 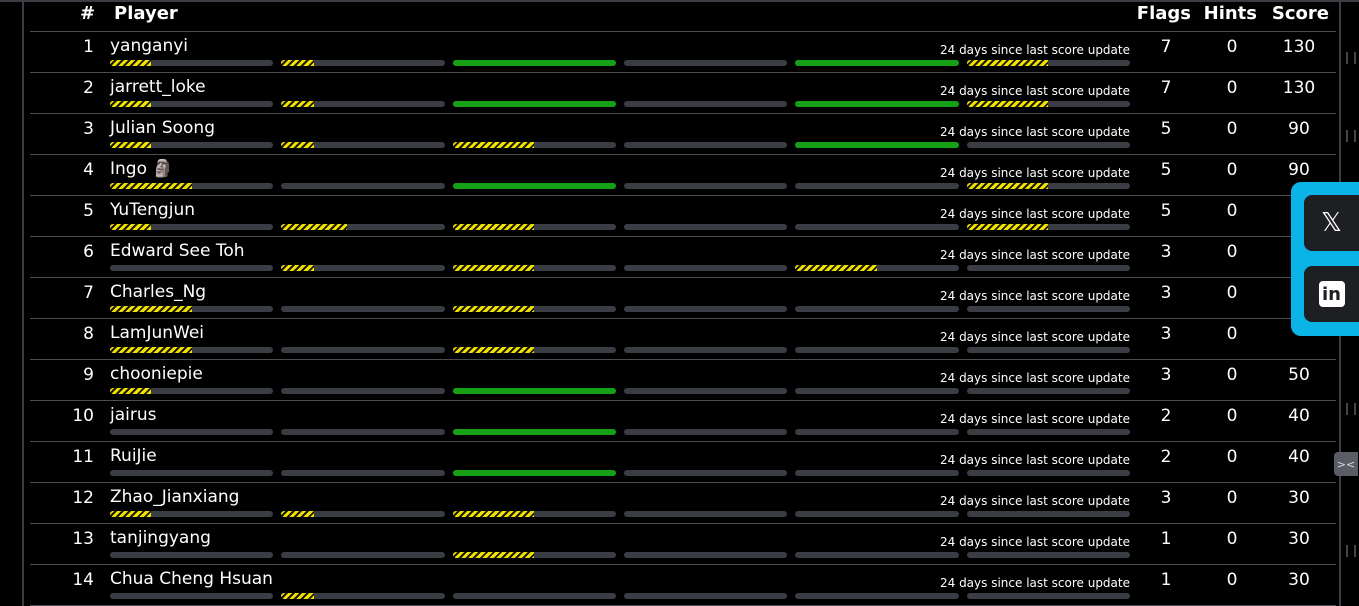 I want to click on player-name-link: Charles_Ng, so click(x=158, y=292).